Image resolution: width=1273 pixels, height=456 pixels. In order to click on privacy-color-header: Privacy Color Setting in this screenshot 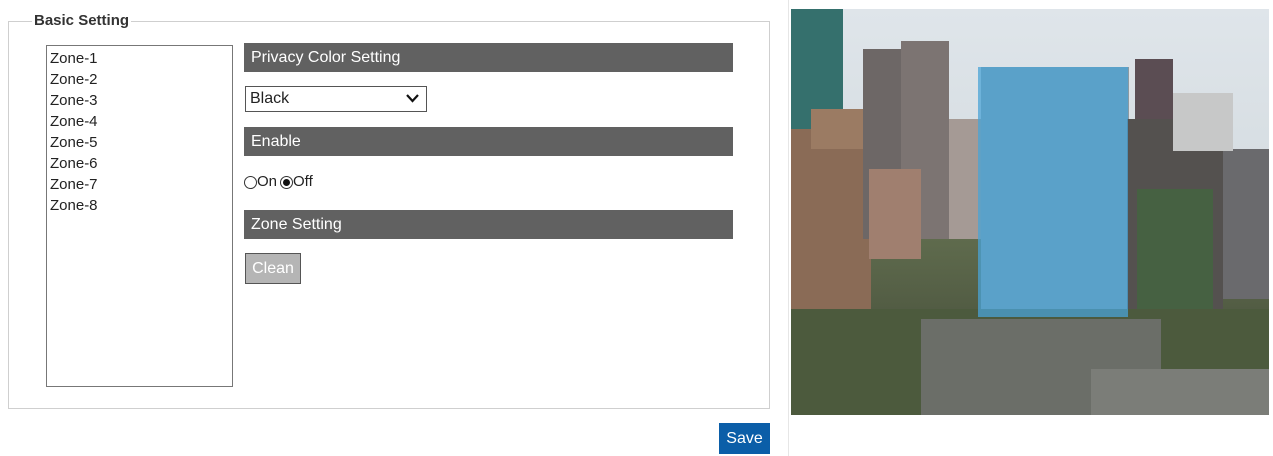, I will do `click(488, 57)`.